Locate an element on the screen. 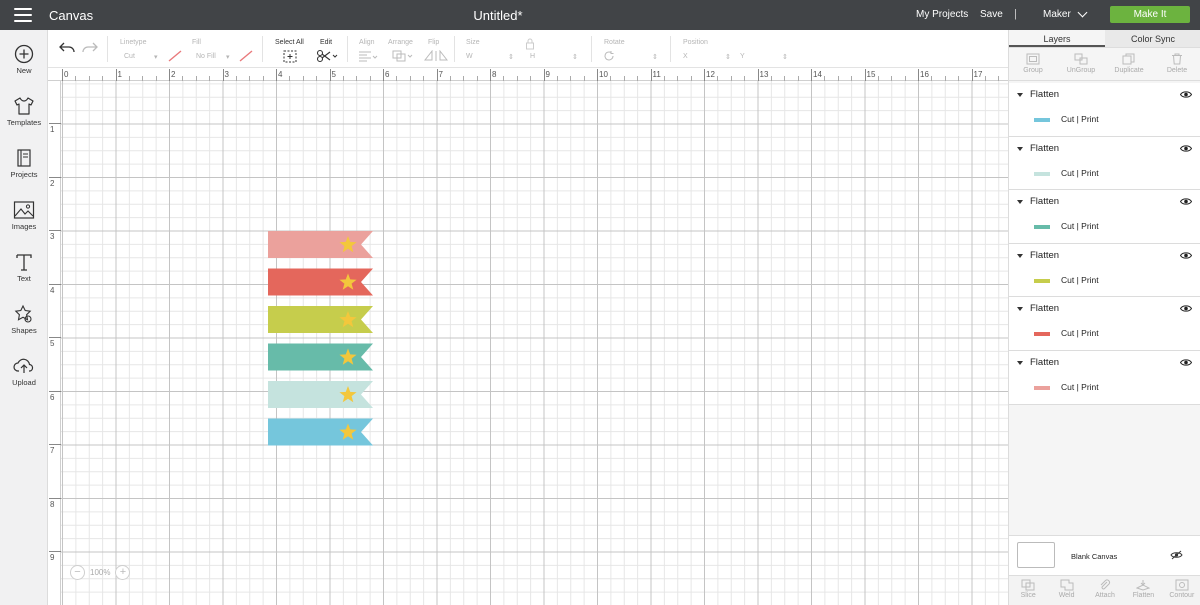  linetype-select: Cut is located at coordinates (129, 56).